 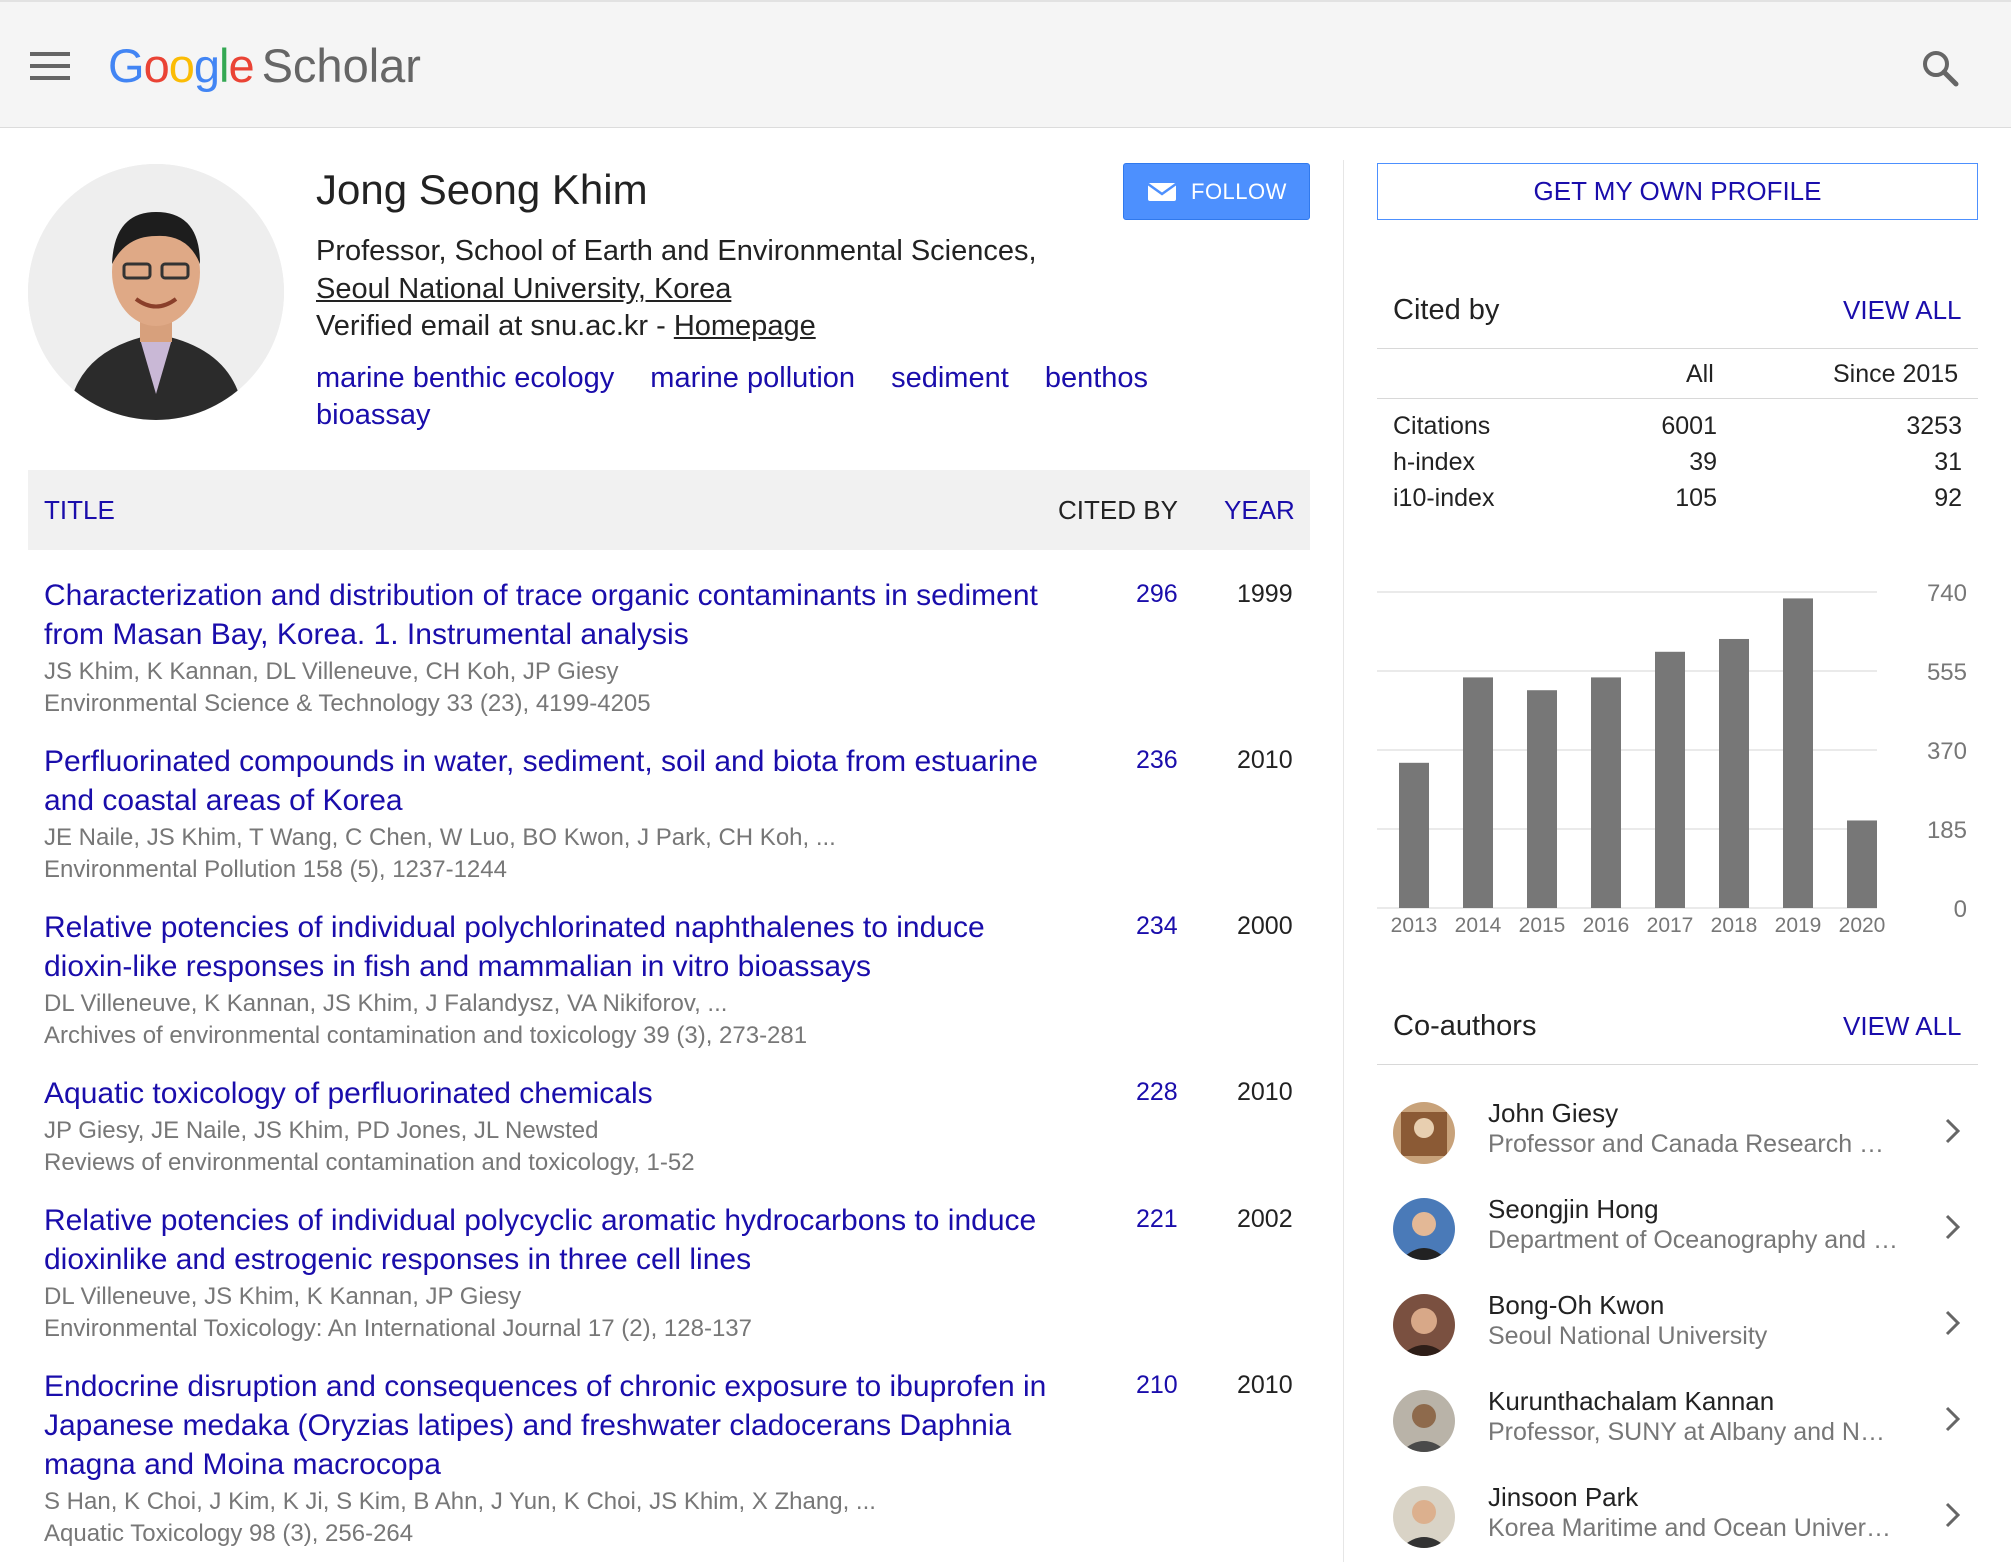 I want to click on article-year: 1999, so click(x=1265, y=594).